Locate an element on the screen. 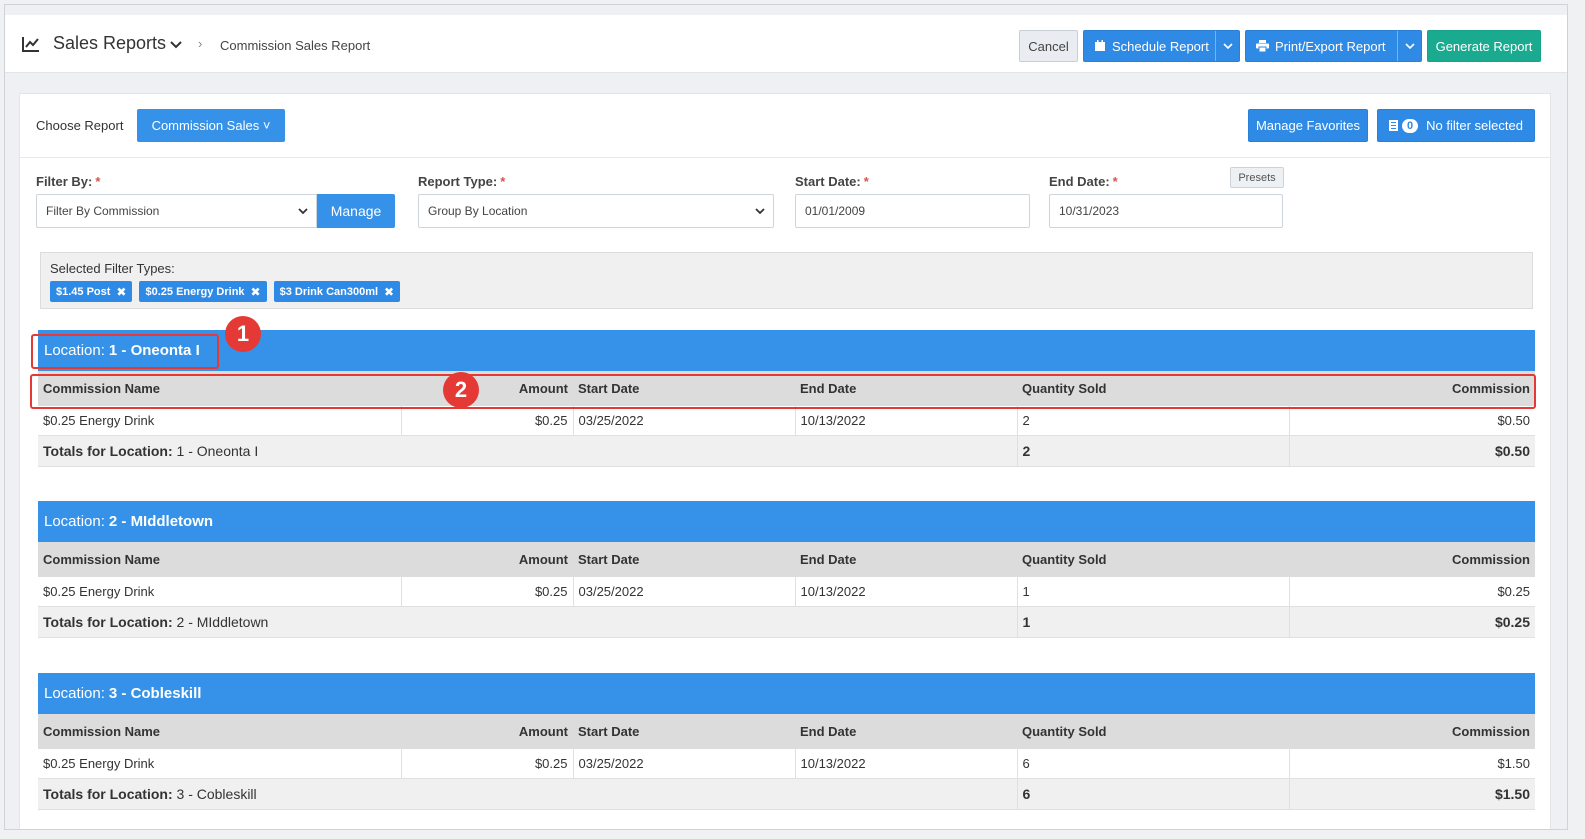 The image size is (1585, 839). filter-chip: $3 Drink Can300ml ✖ is located at coordinates (337, 291).